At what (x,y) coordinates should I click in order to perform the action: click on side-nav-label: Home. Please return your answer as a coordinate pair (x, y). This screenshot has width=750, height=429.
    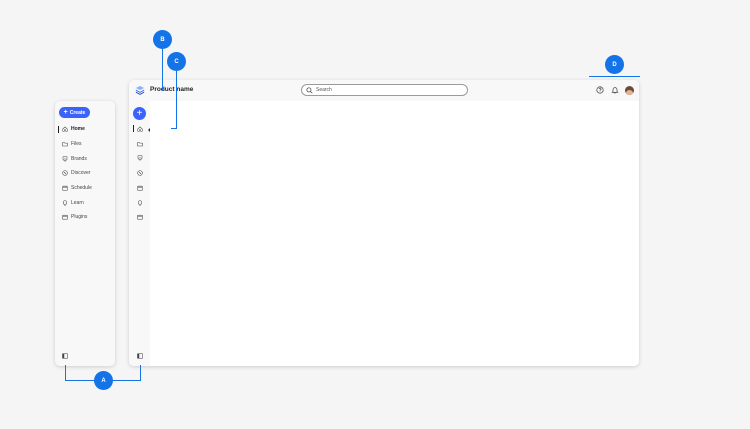
    Looking at the image, I should click on (78, 129).